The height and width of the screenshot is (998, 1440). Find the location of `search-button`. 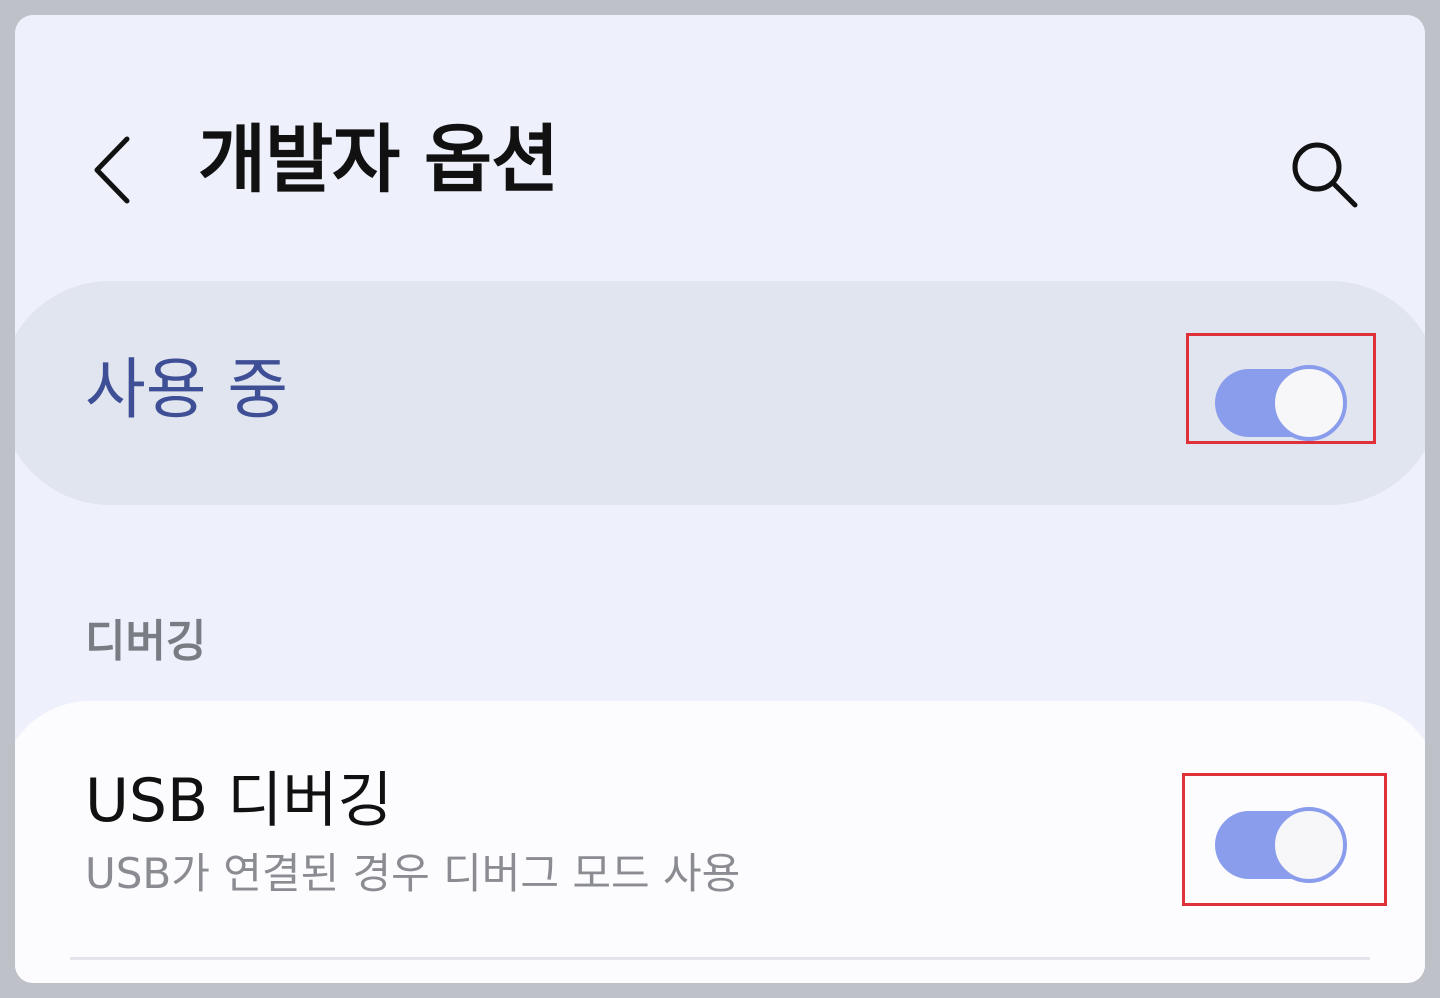

search-button is located at coordinates (1323, 173).